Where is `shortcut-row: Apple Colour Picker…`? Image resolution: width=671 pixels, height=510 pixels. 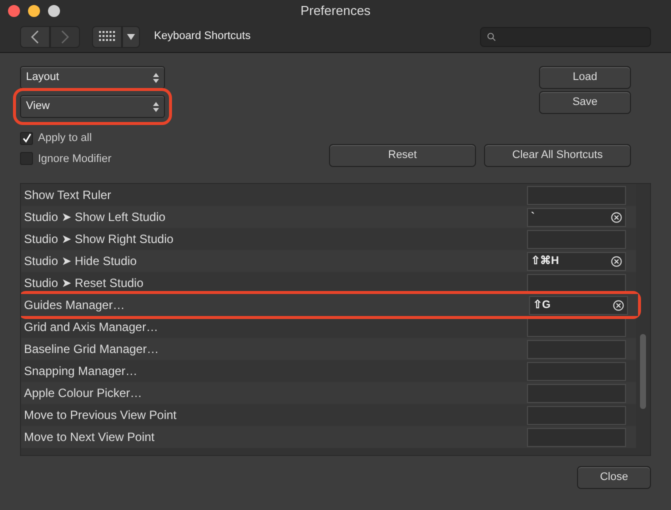
shortcut-row: Apple Colour Picker… is located at coordinates (328, 393).